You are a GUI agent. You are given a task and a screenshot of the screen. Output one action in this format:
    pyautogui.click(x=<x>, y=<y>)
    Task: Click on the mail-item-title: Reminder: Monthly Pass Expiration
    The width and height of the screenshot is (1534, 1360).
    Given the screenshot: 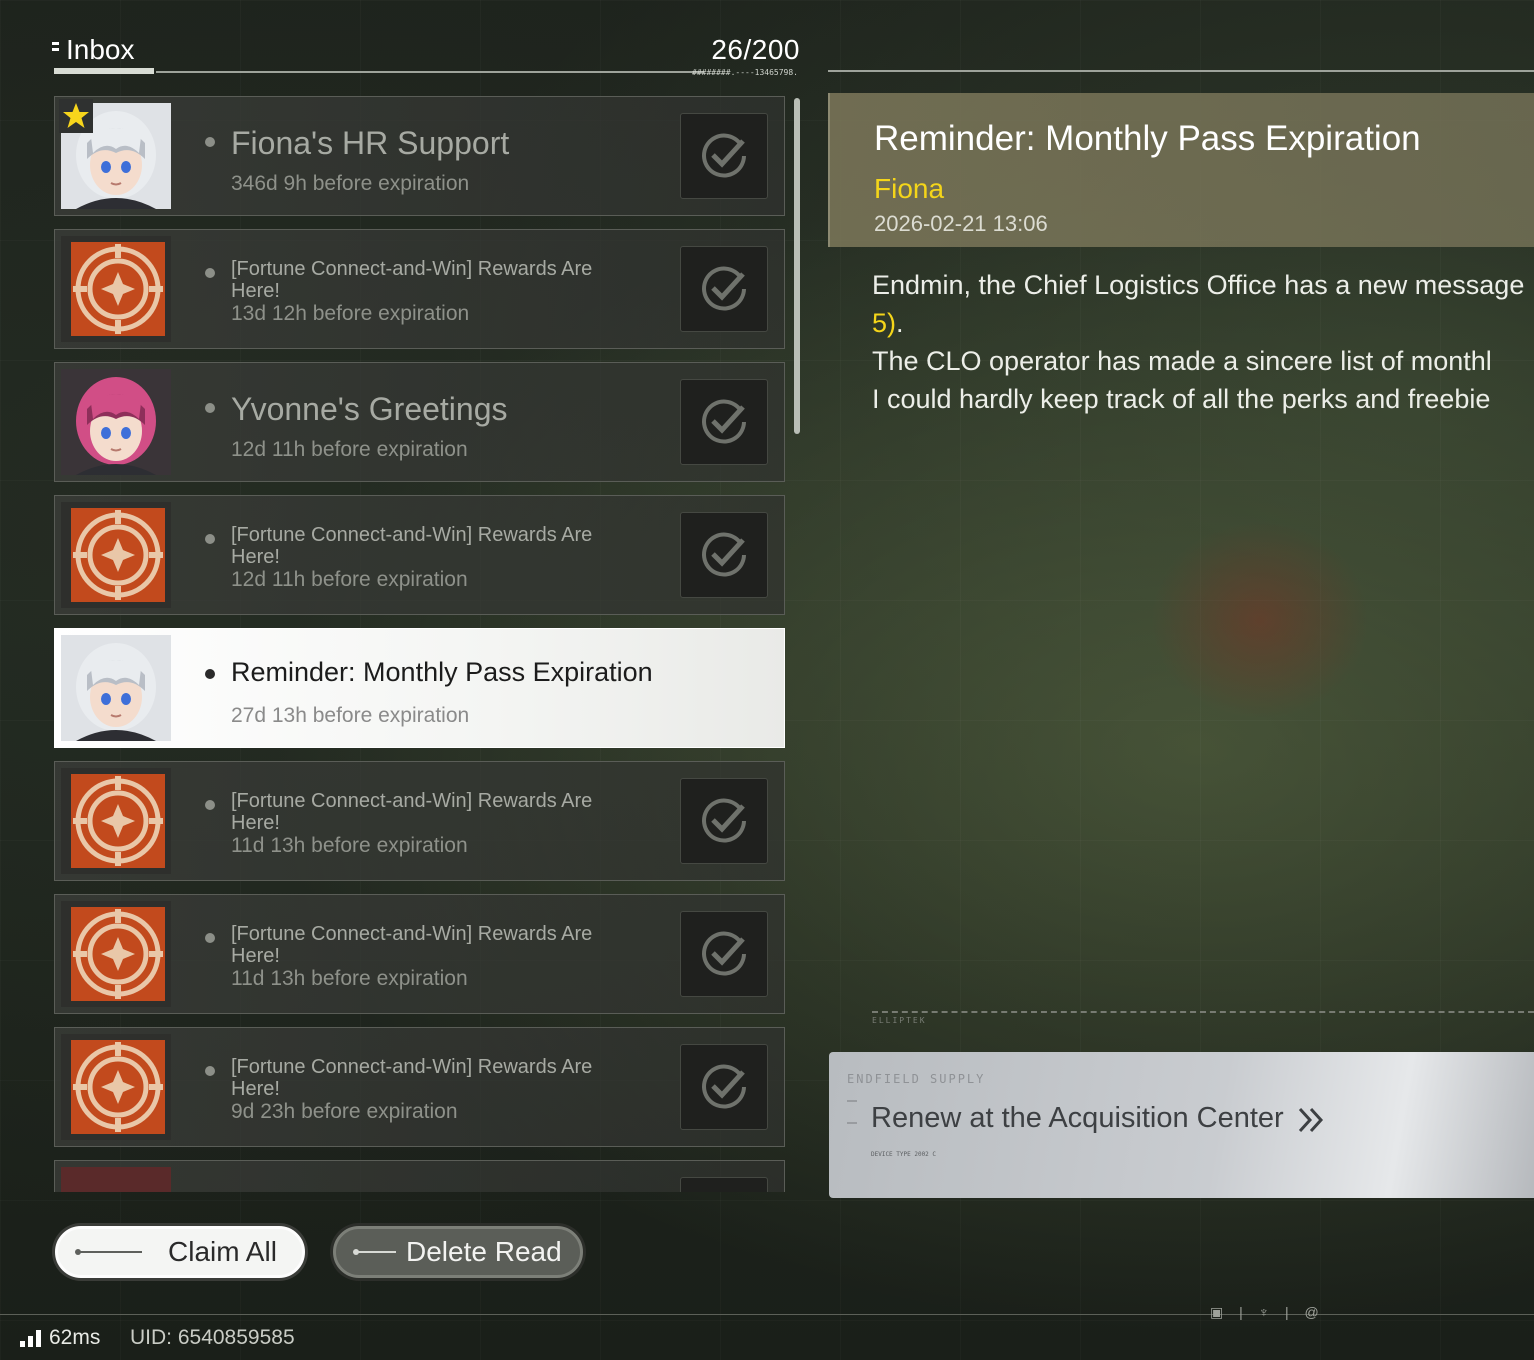 What is the action you would take?
    pyautogui.click(x=442, y=672)
    